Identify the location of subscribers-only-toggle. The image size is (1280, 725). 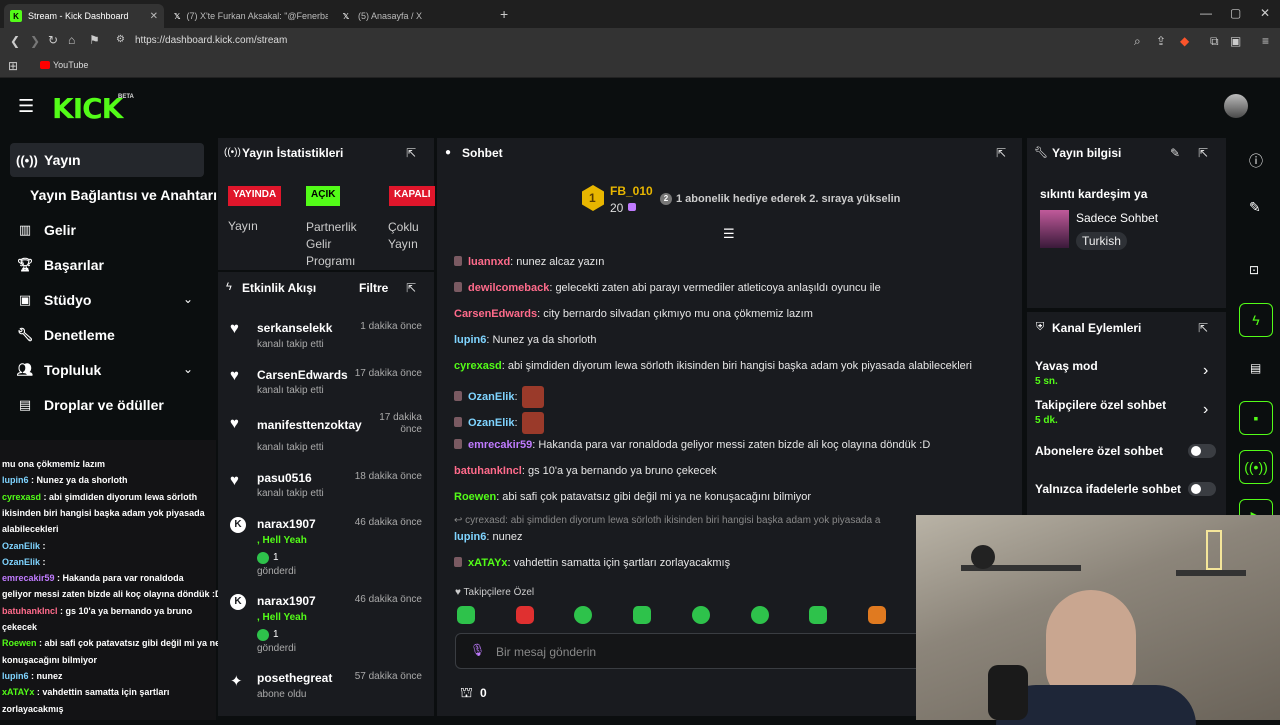
(1202, 451).